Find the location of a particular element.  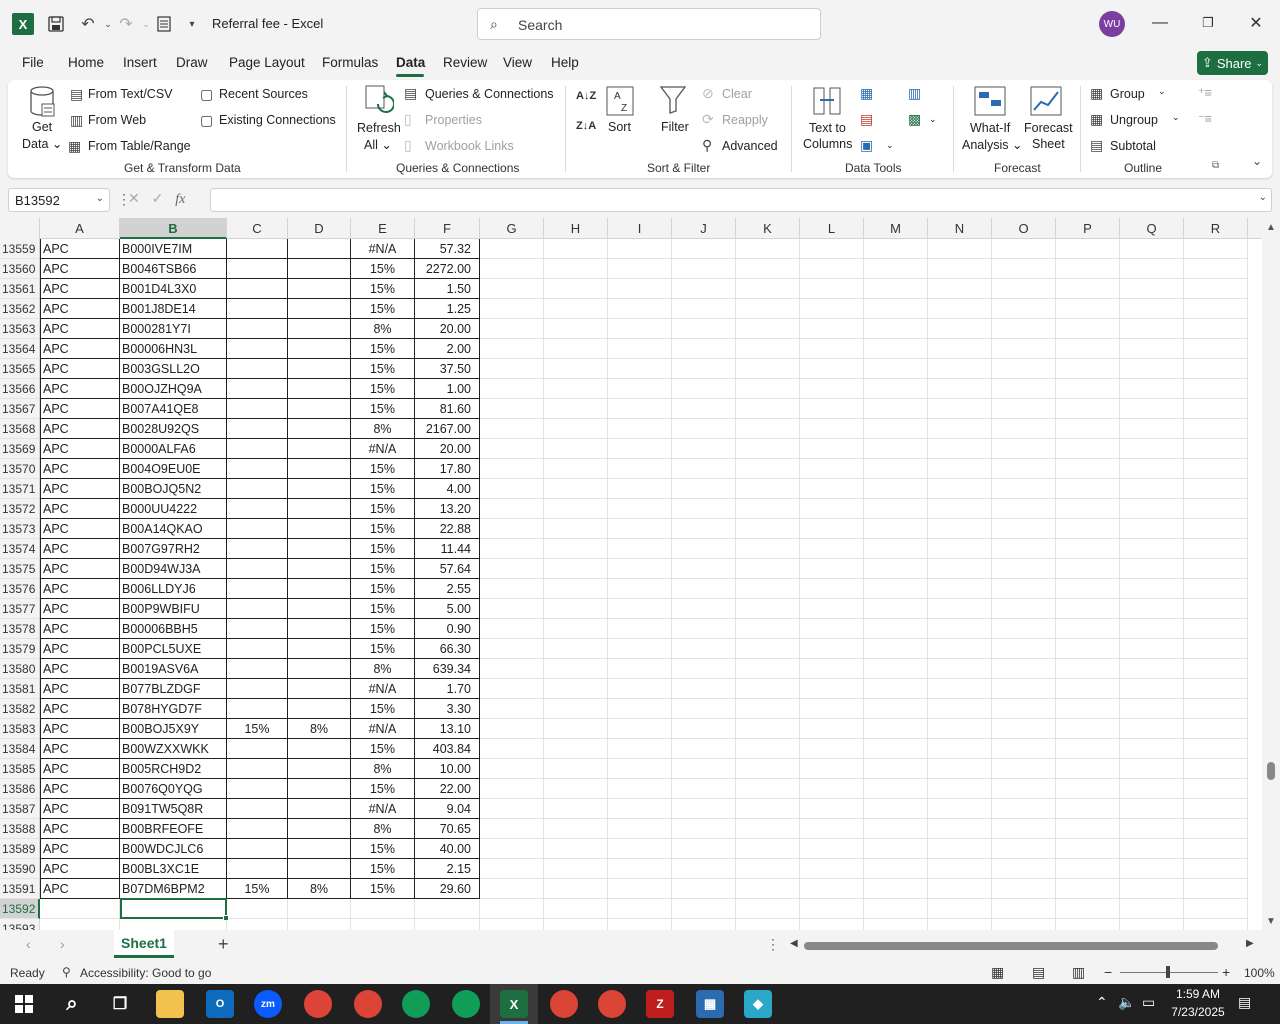

name-box: B13592 ⌄ is located at coordinates (59, 200).